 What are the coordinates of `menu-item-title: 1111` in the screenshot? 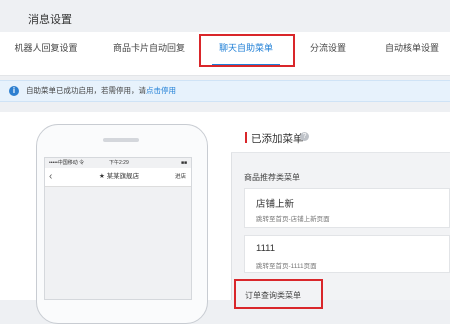 It's located at (266, 248).